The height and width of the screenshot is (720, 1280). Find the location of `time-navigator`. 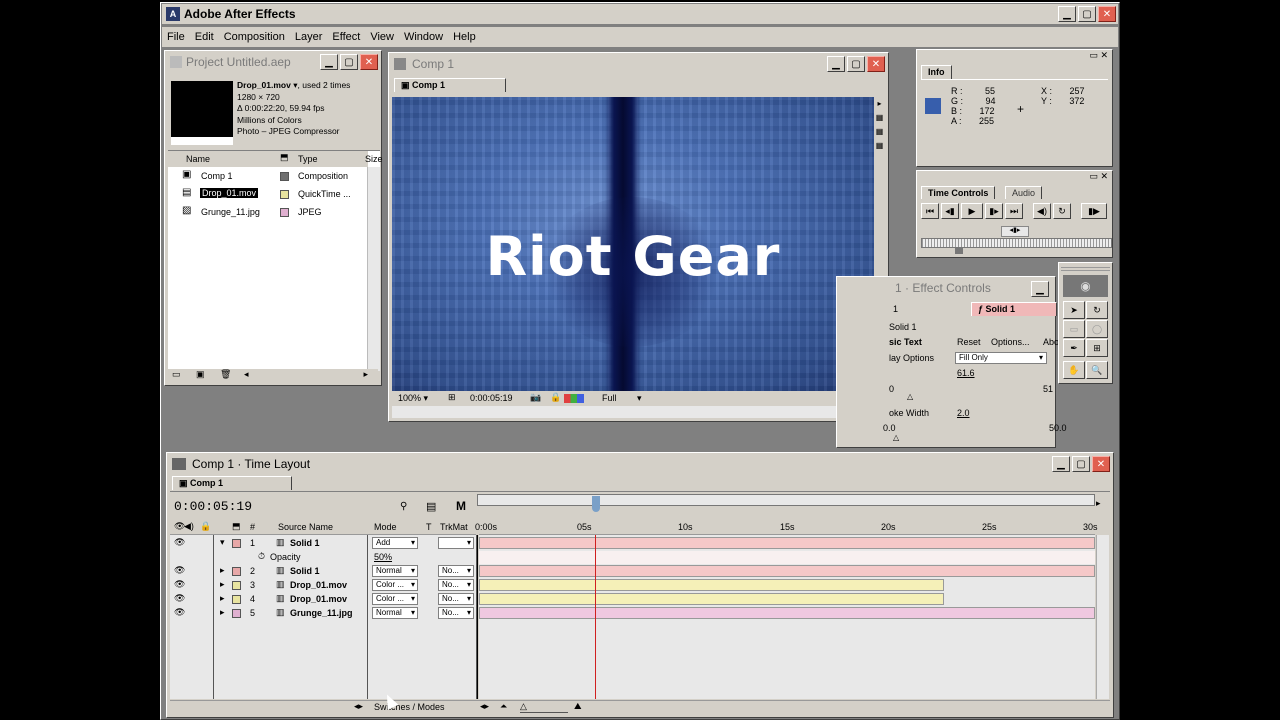

time-navigator is located at coordinates (786, 500).